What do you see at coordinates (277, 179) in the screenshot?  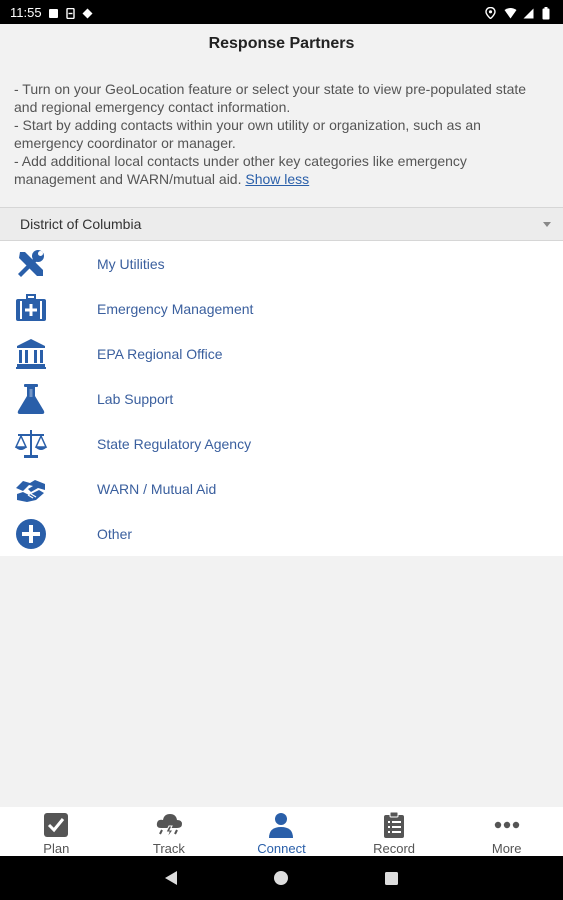 I see `show-less-link: Show less` at bounding box center [277, 179].